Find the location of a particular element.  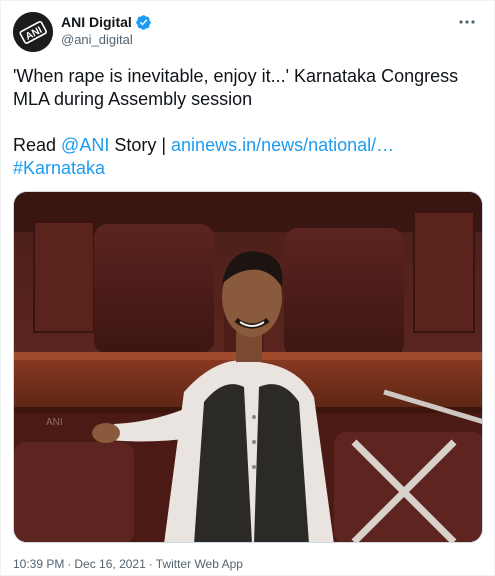

more-options-button is located at coordinates (467, 22).